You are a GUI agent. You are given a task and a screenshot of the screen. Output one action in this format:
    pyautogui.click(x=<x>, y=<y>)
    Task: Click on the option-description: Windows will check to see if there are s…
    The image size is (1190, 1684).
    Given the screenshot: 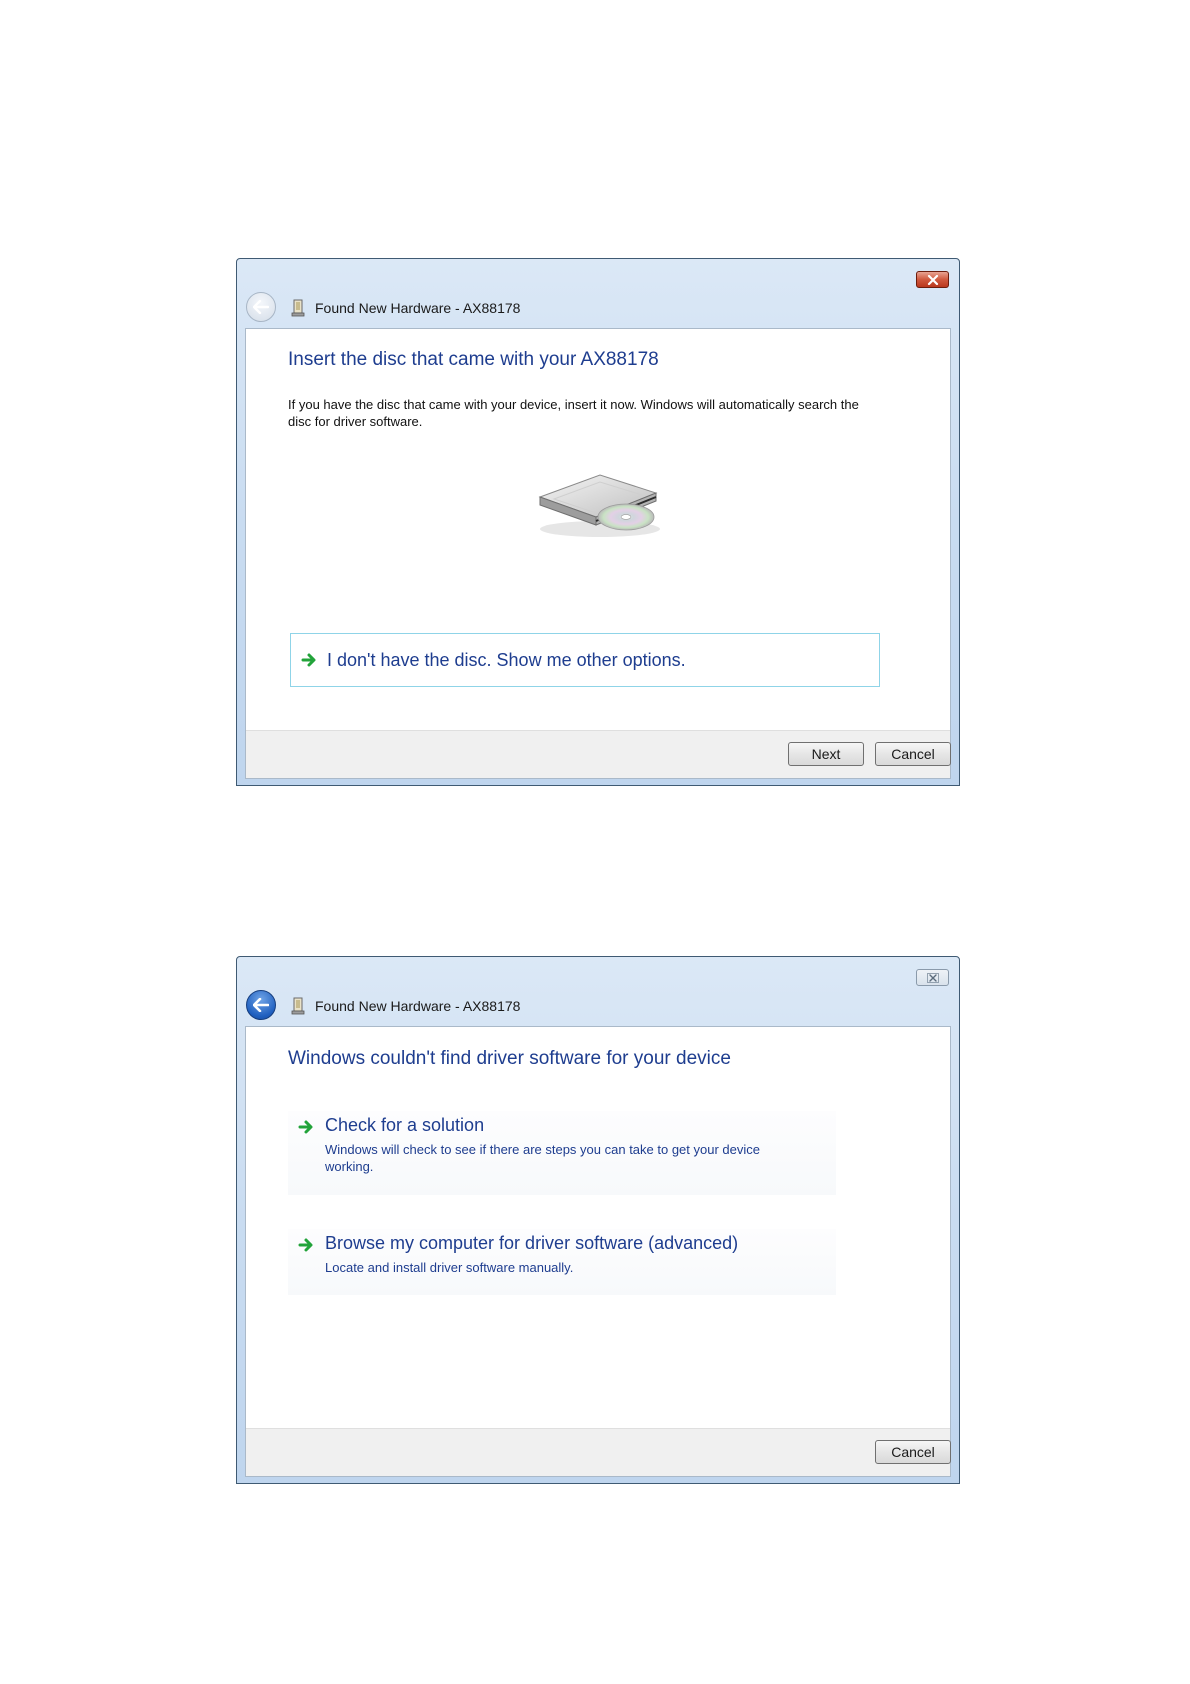 What is the action you would take?
    pyautogui.click(x=542, y=1158)
    